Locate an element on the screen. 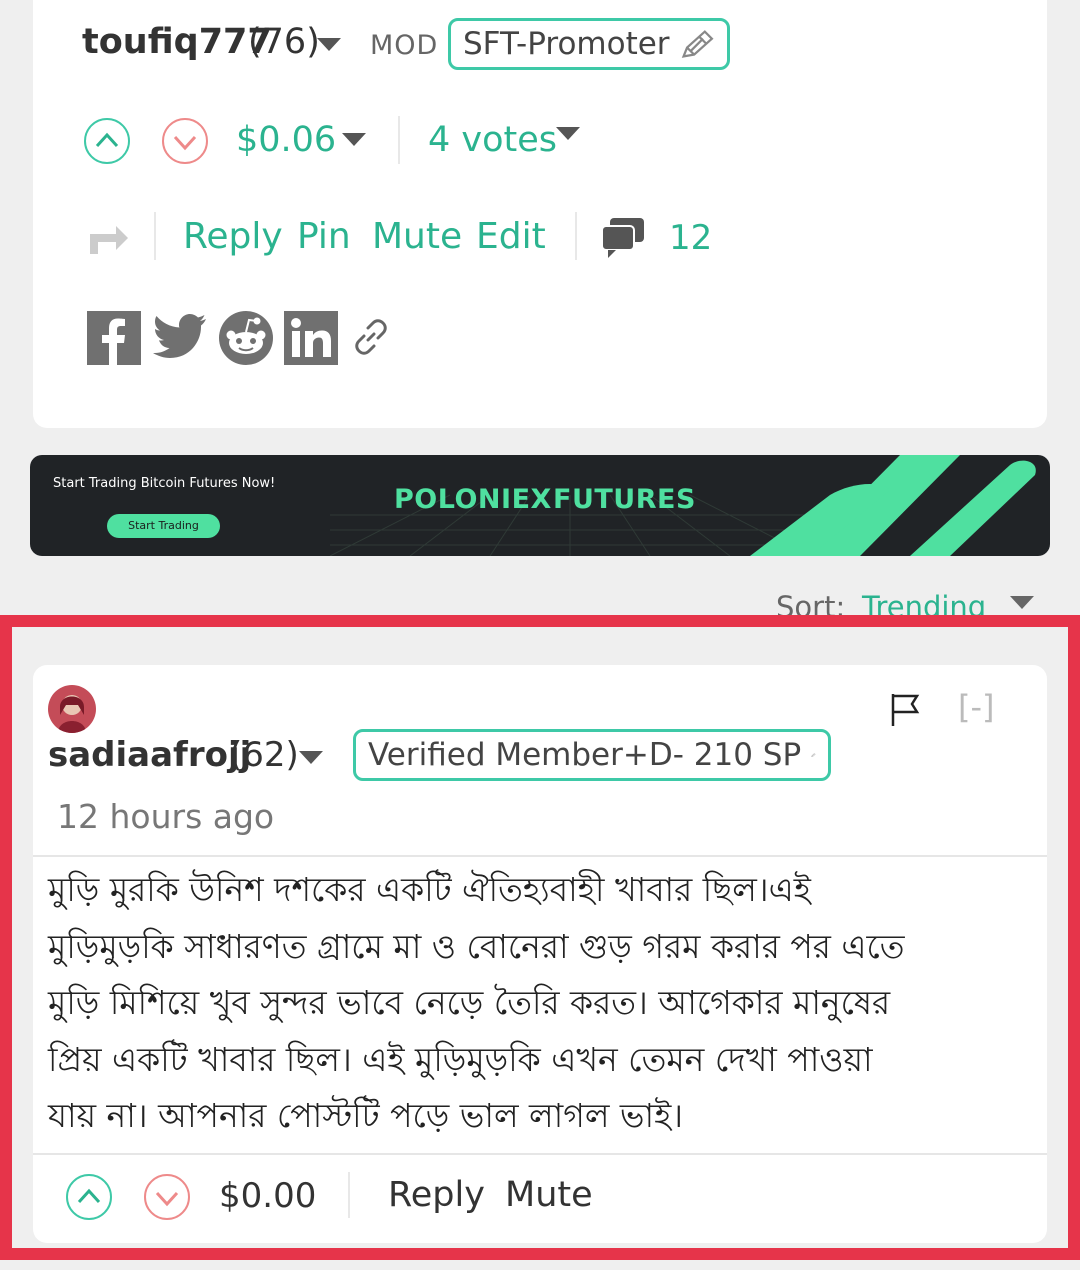 This screenshot has height=1270, width=1080. ad-start-trading-button: Start Trading is located at coordinates (163, 526).